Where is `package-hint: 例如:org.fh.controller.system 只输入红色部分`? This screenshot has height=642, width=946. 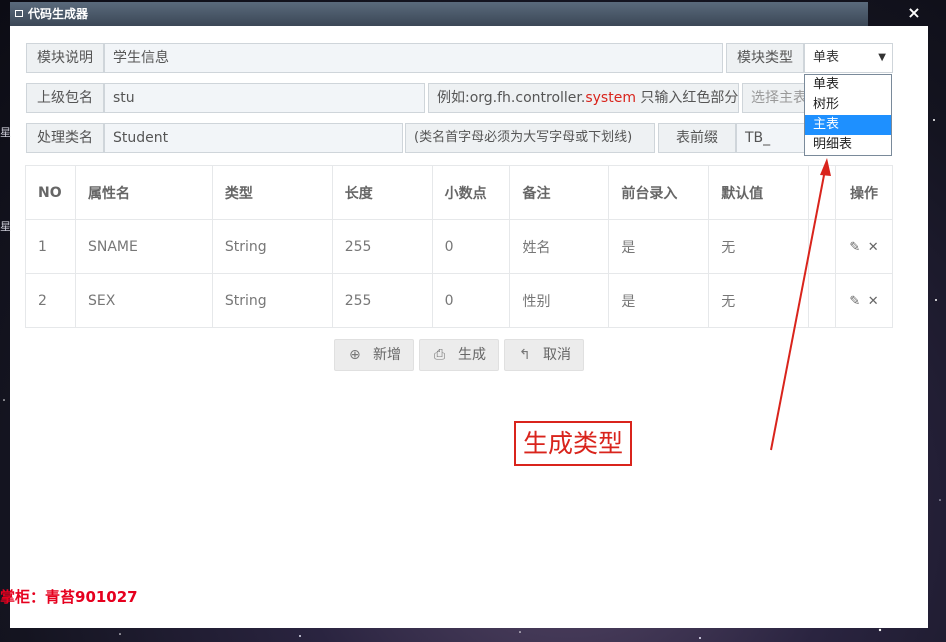 package-hint: 例如:org.fh.controller.system 只输入红色部分 is located at coordinates (583, 98).